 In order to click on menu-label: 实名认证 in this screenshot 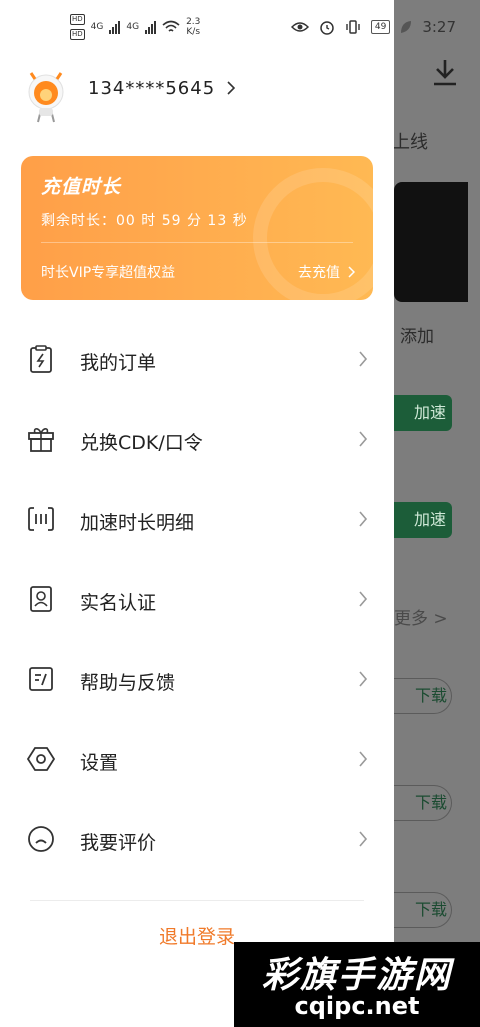, I will do `click(118, 603)`.